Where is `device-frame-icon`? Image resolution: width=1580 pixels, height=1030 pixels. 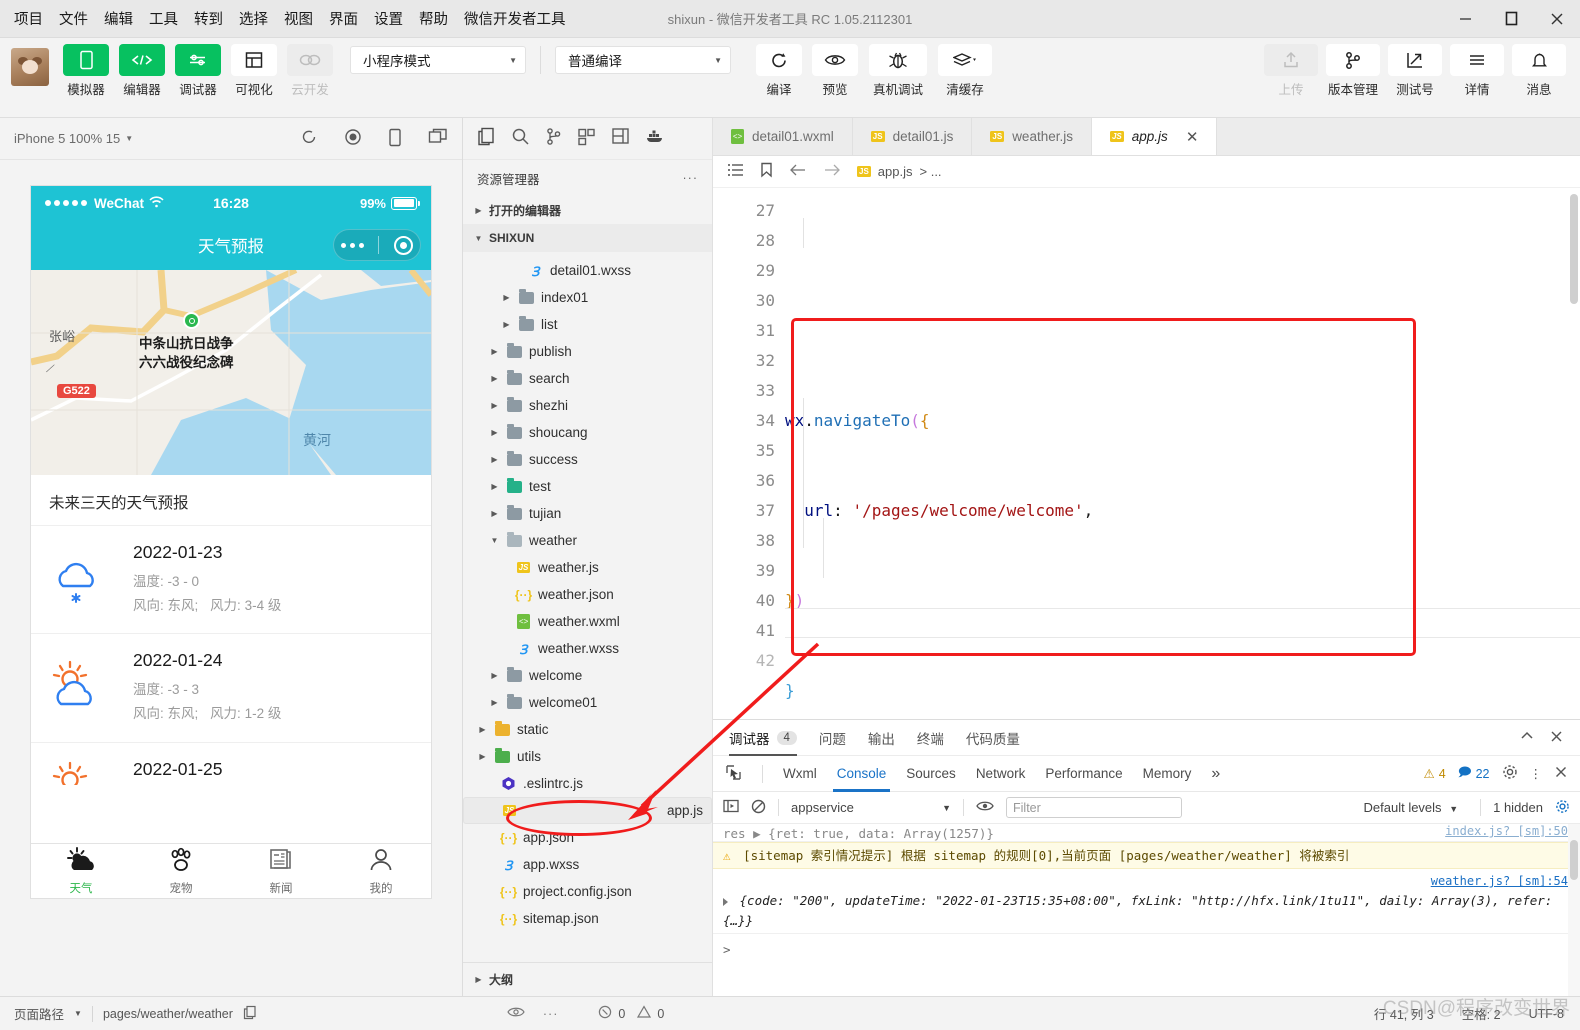 device-frame-icon is located at coordinates (395, 139).